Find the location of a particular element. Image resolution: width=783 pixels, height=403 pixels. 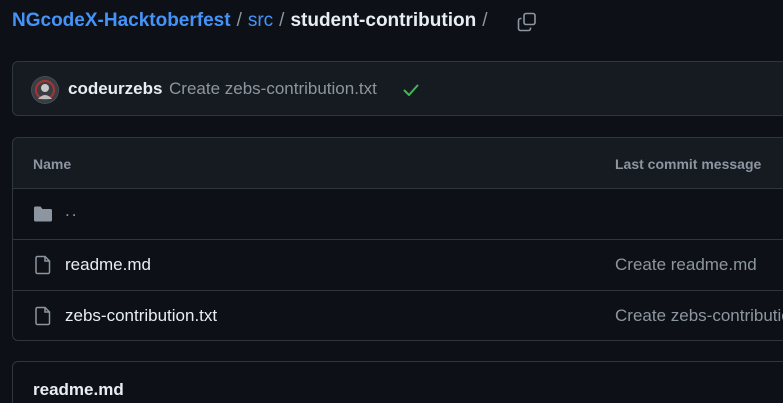

copy-icon is located at coordinates (526, 22).